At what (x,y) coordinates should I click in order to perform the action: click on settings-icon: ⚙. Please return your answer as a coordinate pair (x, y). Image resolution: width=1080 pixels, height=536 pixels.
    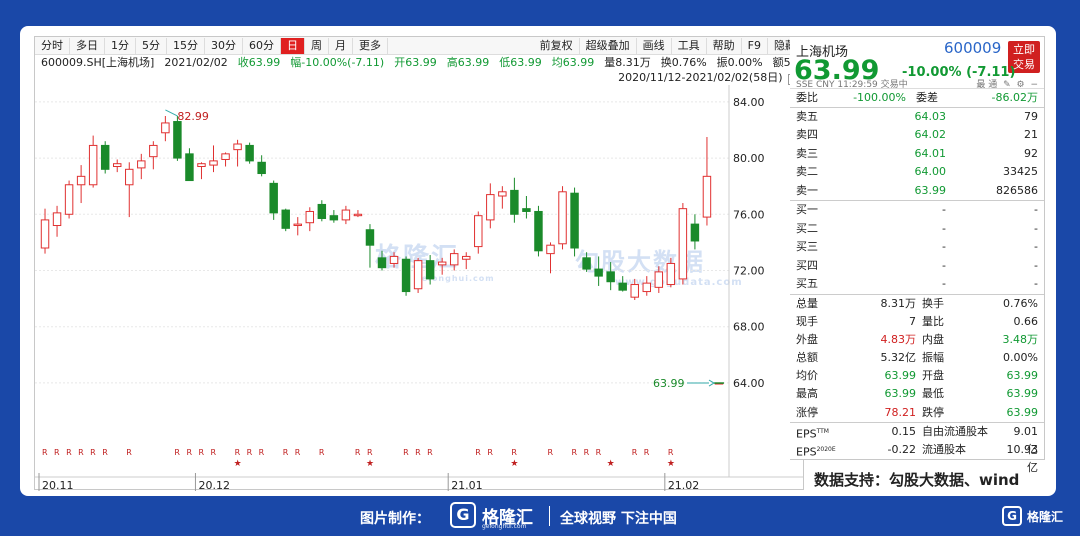
    Looking at the image, I should click on (1021, 85).